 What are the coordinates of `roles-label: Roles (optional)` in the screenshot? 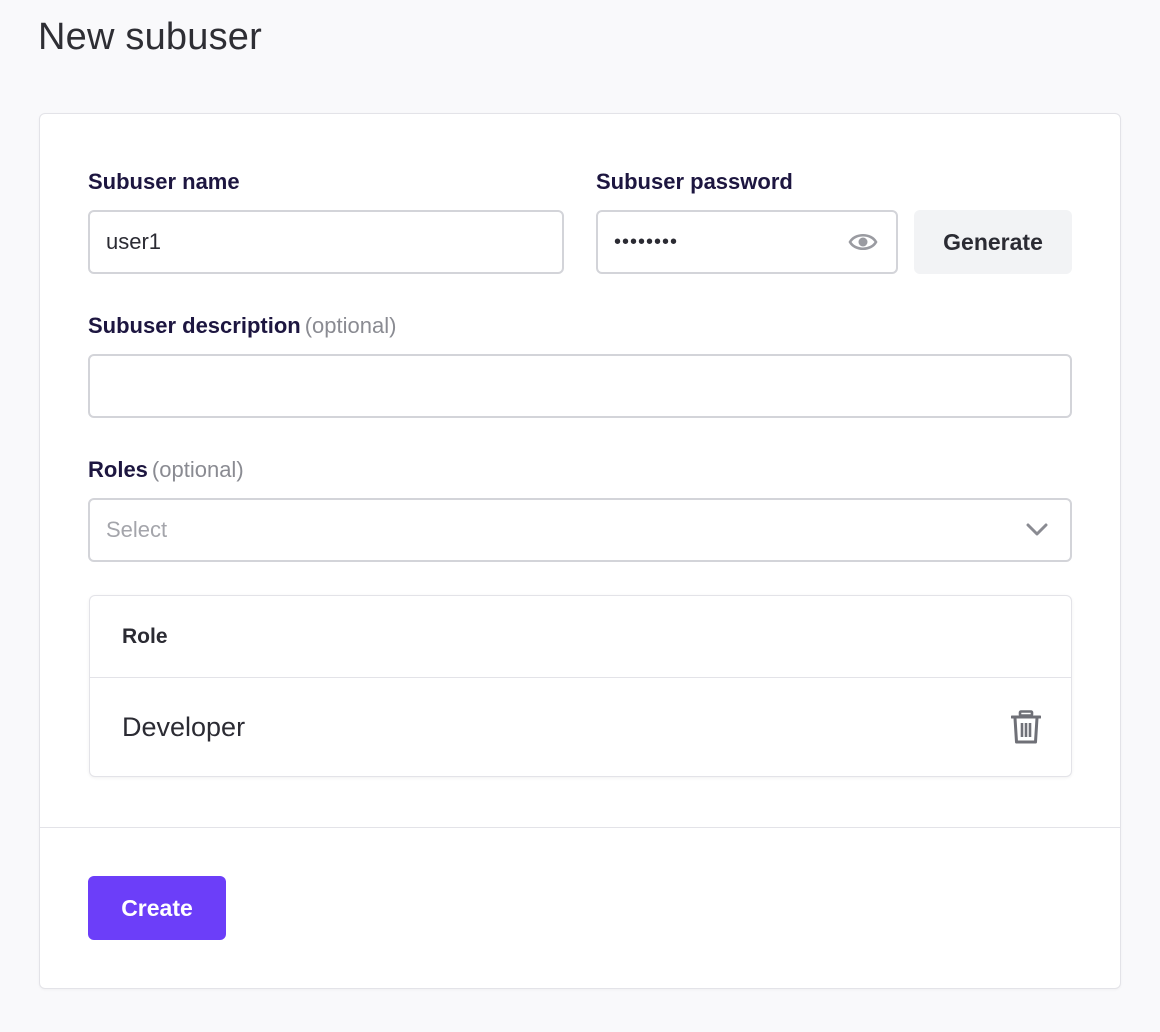 It's located at (166, 469).